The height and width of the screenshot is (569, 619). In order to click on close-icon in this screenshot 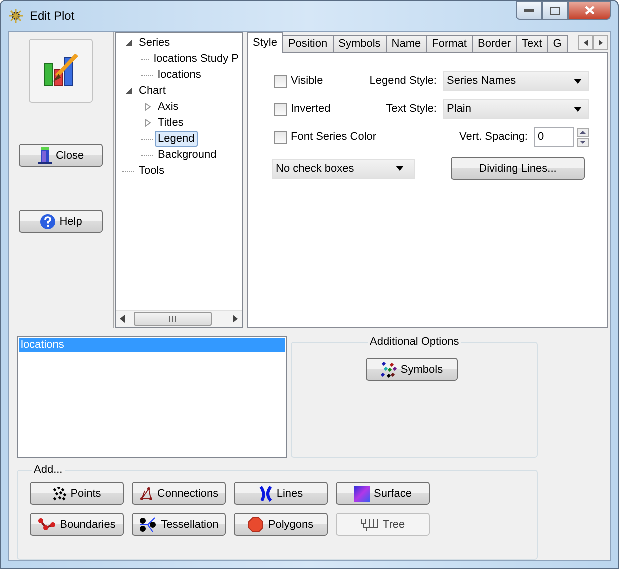, I will do `click(589, 10)`.